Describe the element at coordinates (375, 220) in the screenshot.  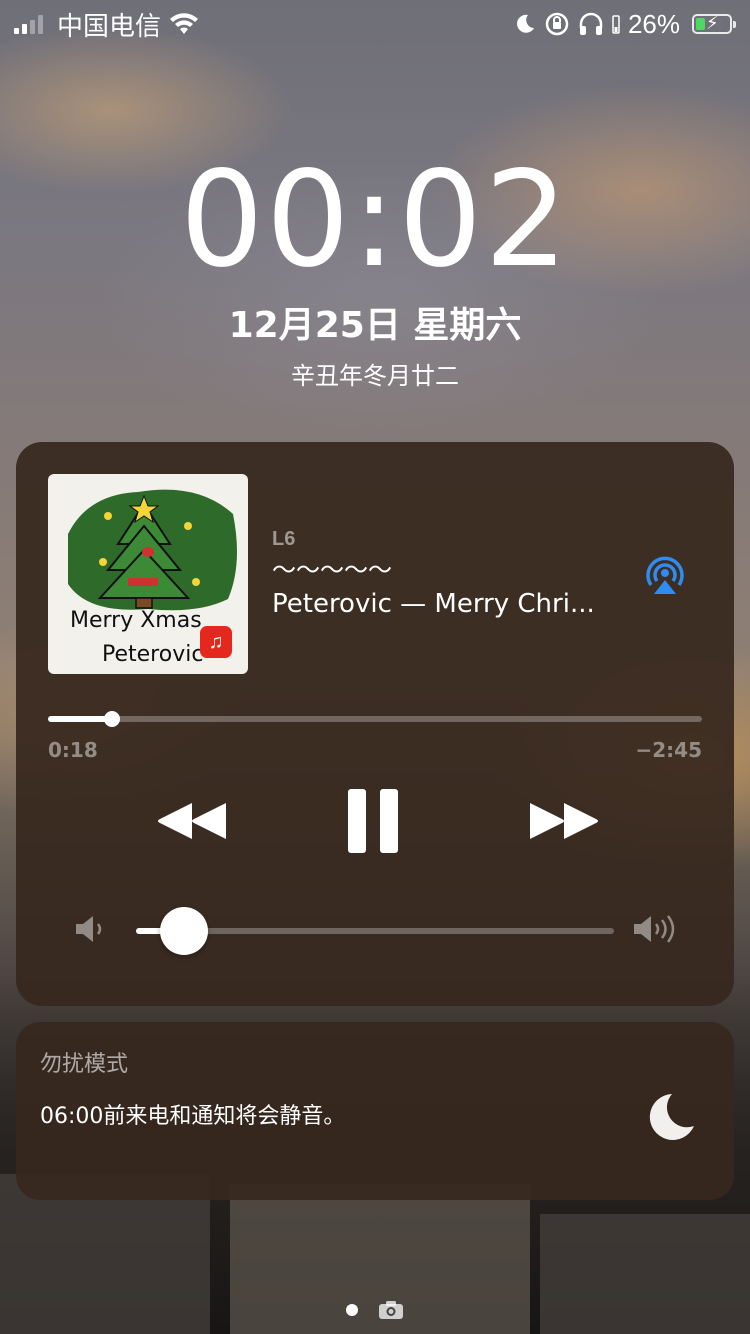
I see `lock-clock: 00:02` at that location.